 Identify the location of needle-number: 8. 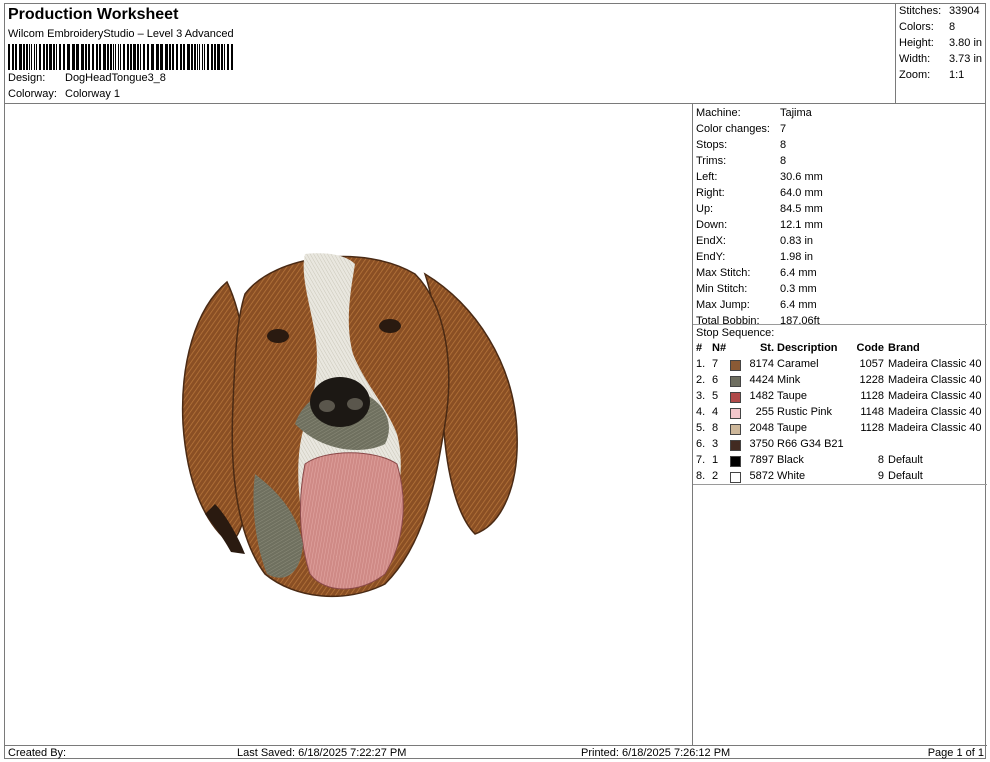
(715, 428).